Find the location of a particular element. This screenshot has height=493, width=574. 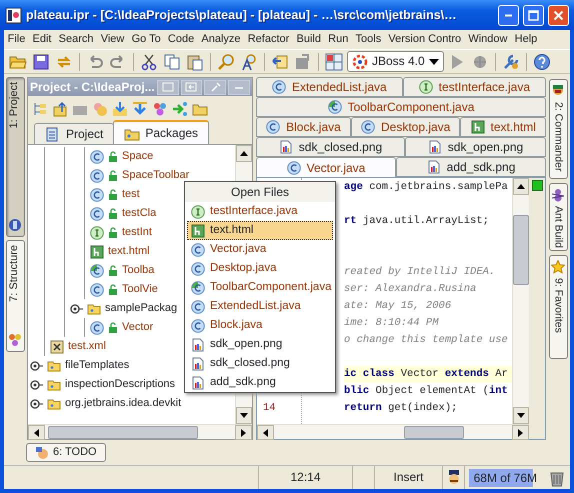

status-ok-icon is located at coordinates (537, 185).